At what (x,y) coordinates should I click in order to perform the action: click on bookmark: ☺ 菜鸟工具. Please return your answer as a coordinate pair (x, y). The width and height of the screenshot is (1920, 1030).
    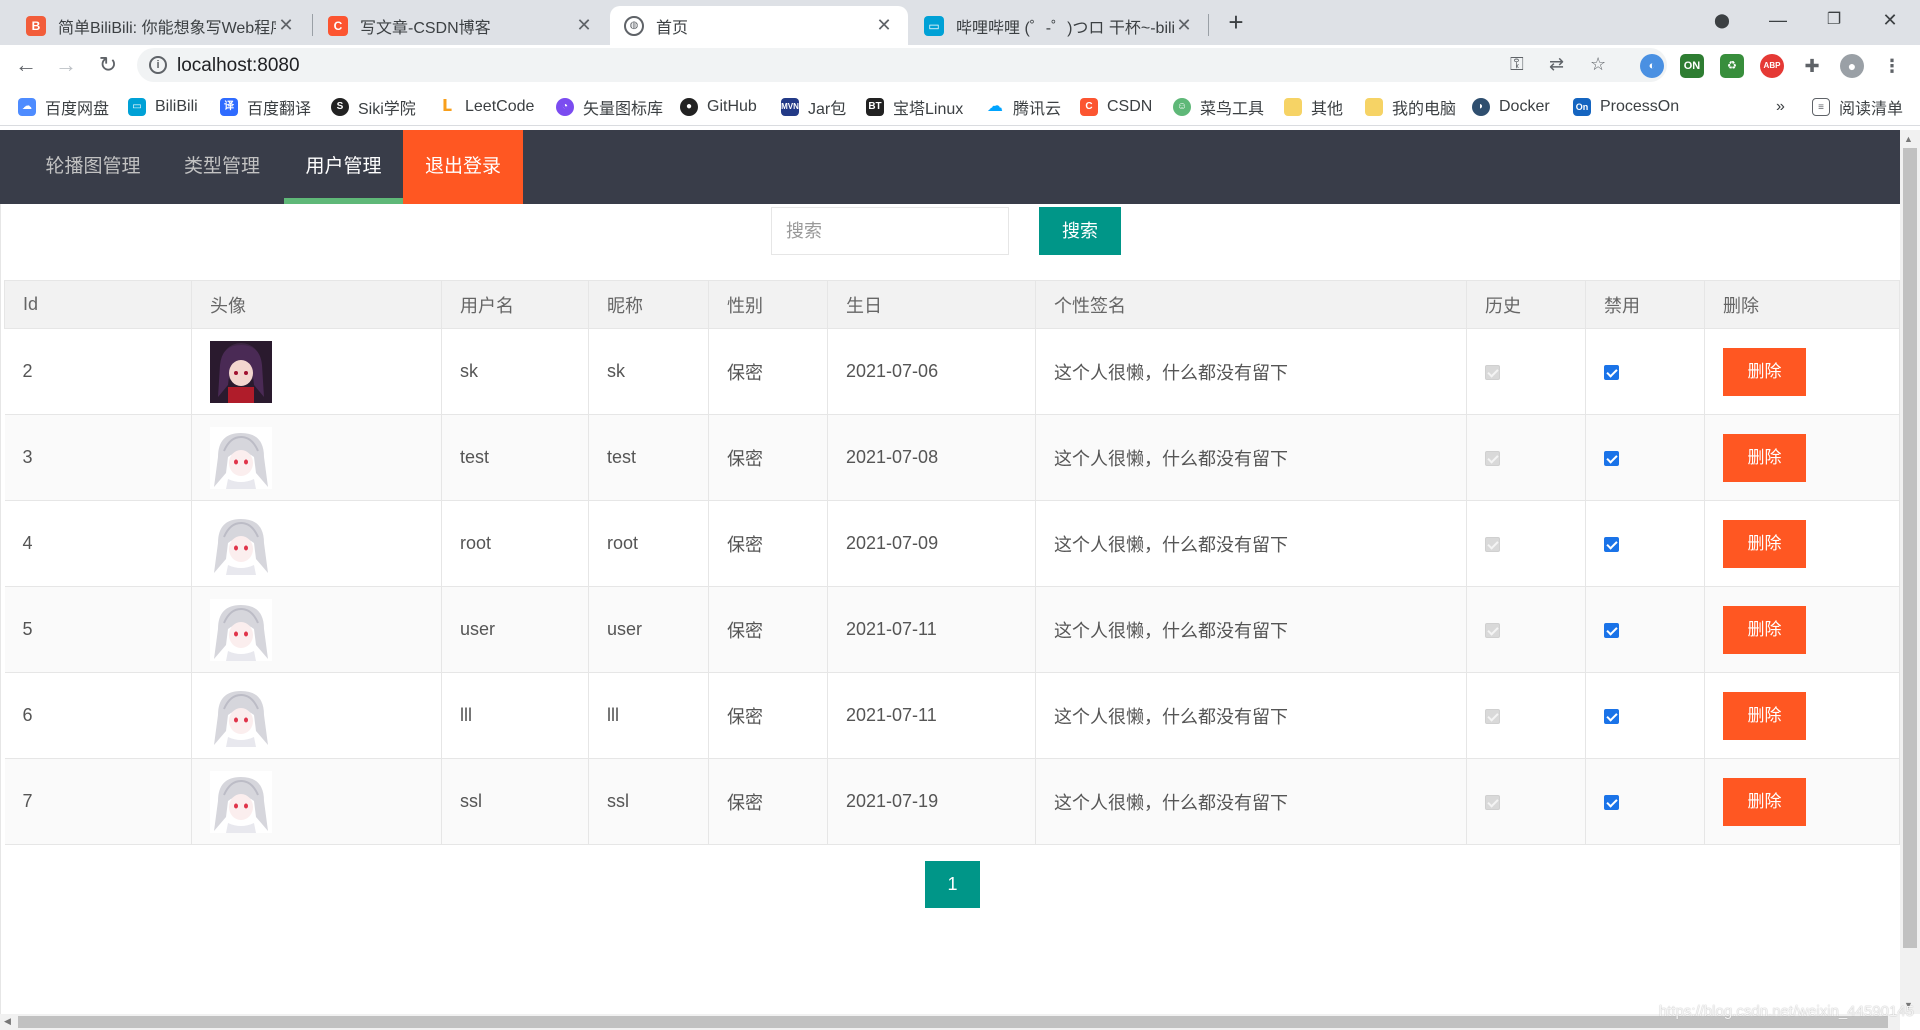
    Looking at the image, I should click on (1218, 107).